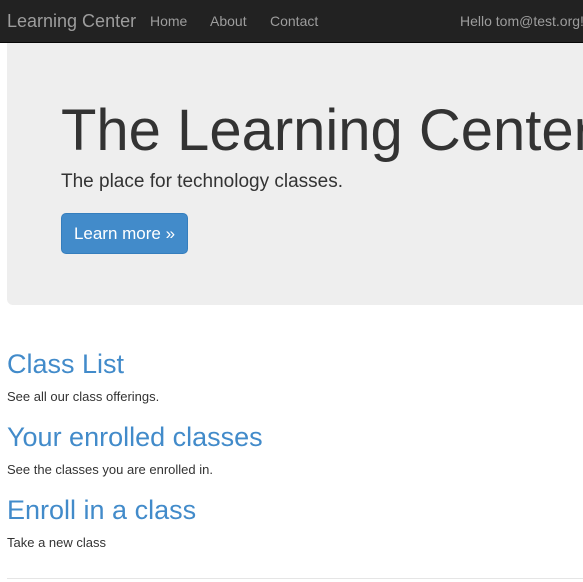 The image size is (583, 582). I want to click on nav-contact-link: Contact, so click(294, 21).